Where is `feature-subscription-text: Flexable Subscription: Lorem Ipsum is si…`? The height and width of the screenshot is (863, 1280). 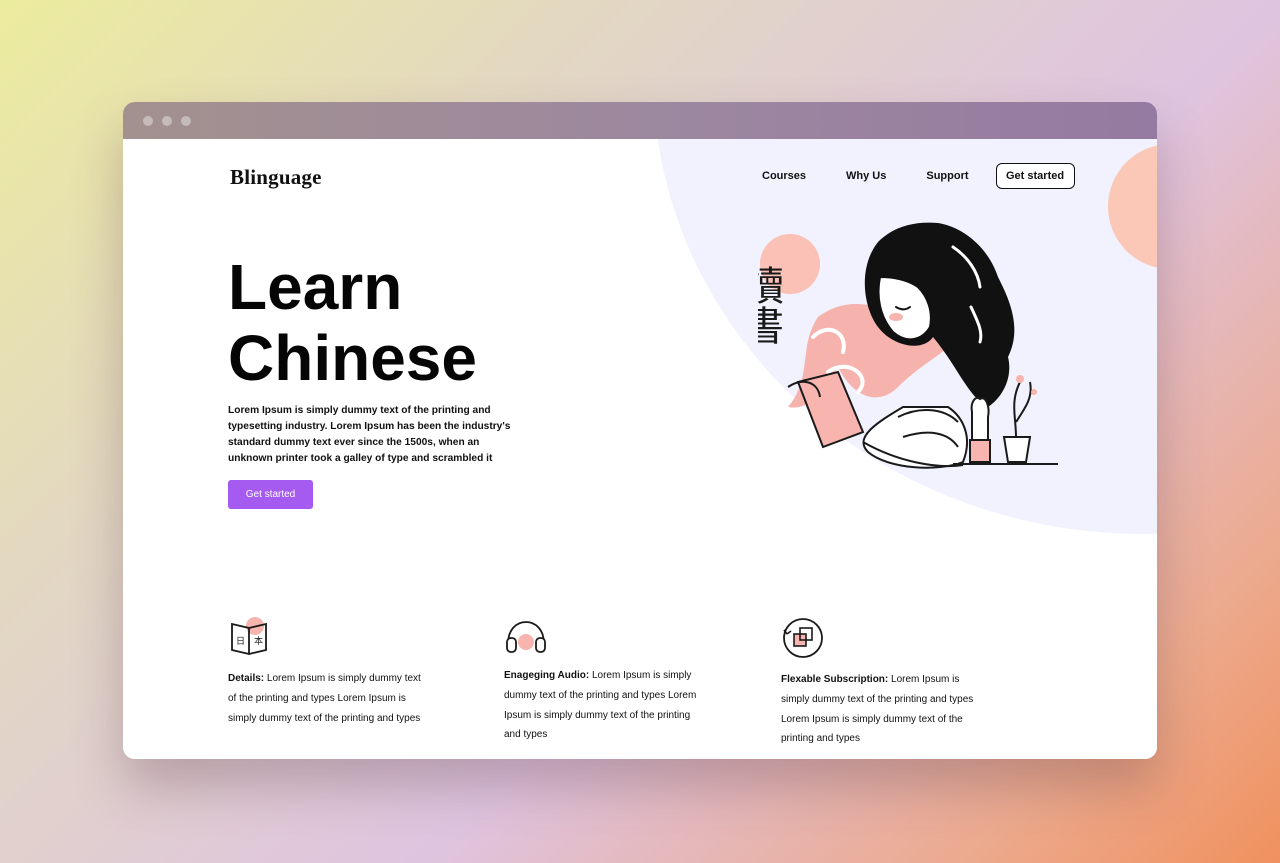 feature-subscription-text: Flexable Subscription: Lorem Ipsum is si… is located at coordinates (878, 709).